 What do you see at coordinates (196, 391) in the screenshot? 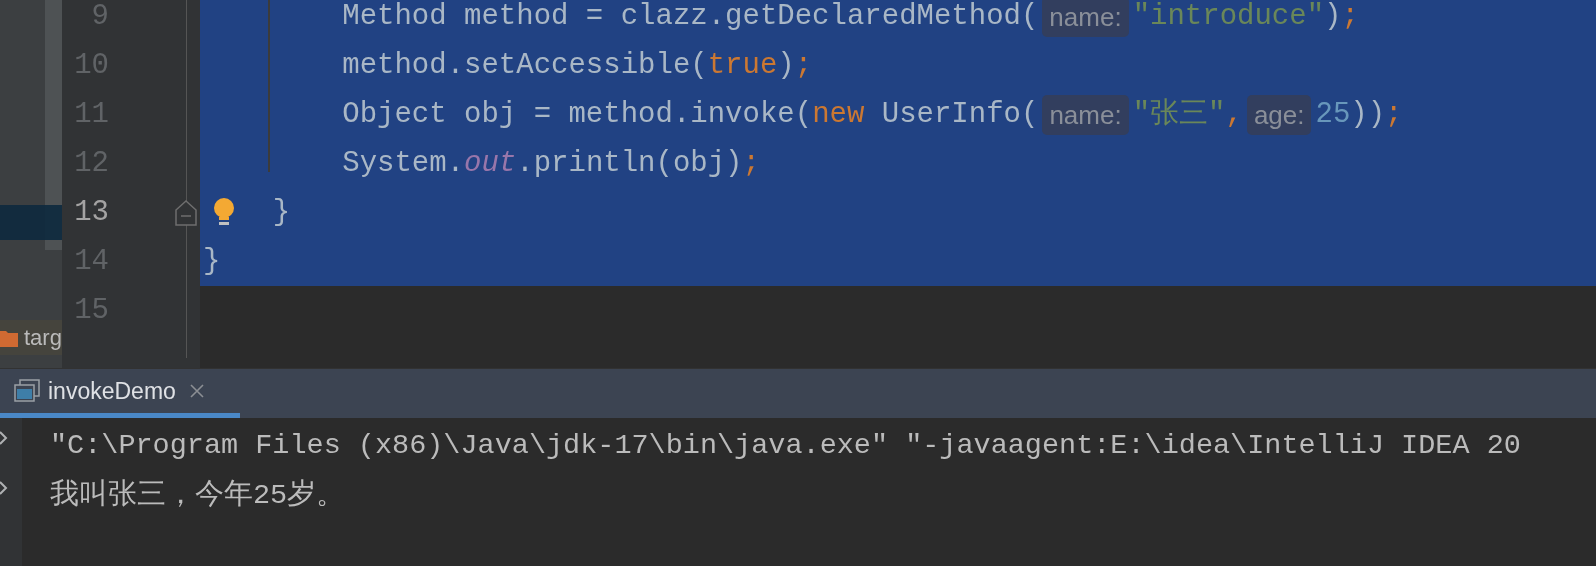
I see `close-icon` at bounding box center [196, 391].